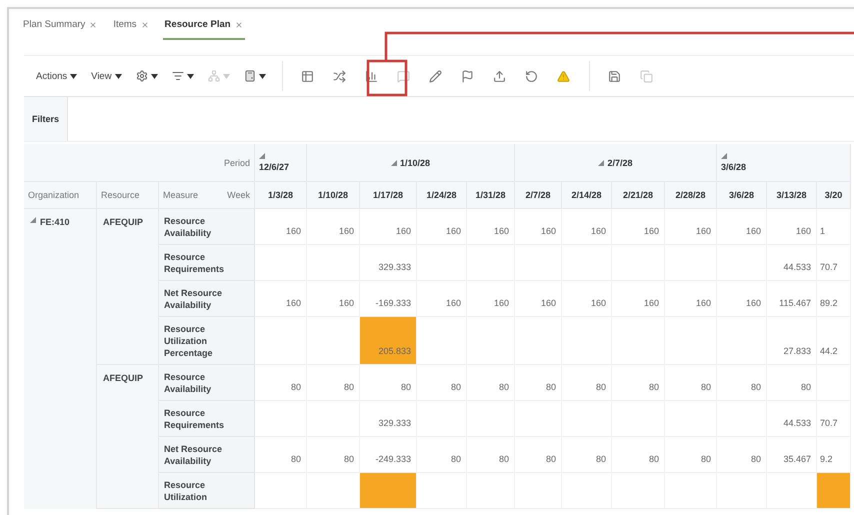 The width and height of the screenshot is (854, 515). What do you see at coordinates (57, 76) in the screenshot?
I see `menu-button: Actions` at bounding box center [57, 76].